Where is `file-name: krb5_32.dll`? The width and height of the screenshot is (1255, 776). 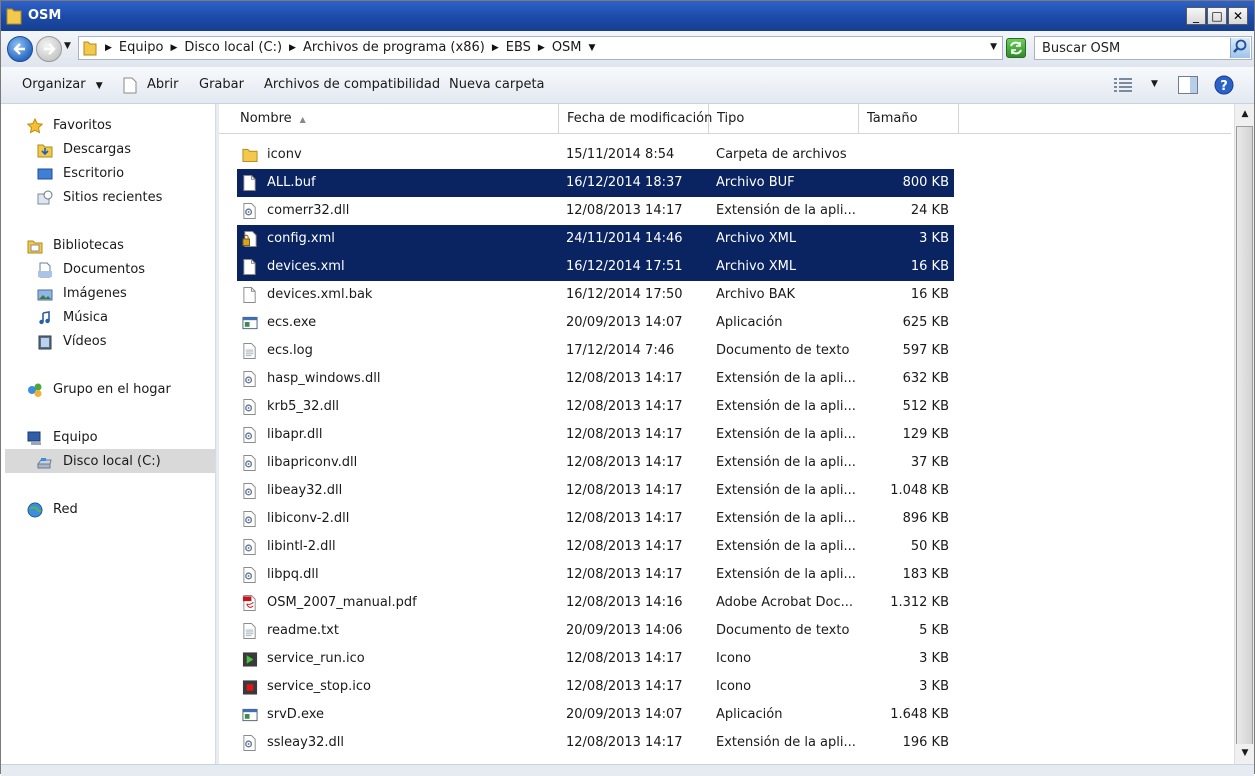 file-name: krb5_32.dll is located at coordinates (303, 406).